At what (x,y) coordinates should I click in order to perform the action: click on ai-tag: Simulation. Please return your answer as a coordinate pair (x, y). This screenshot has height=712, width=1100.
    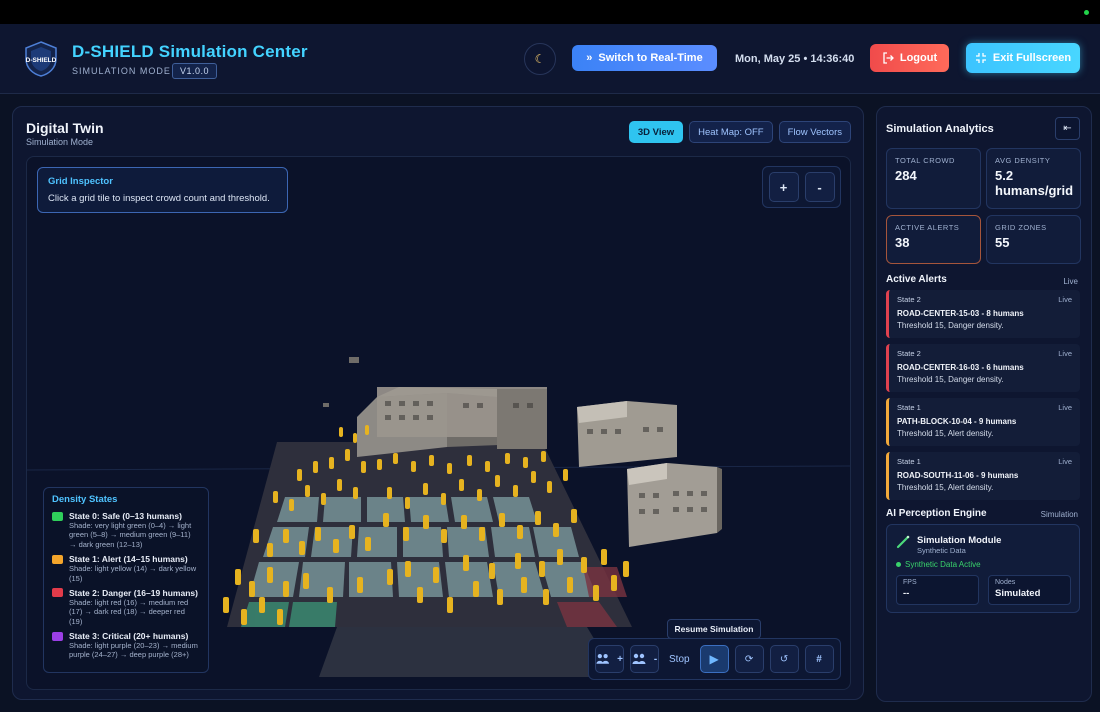
    Looking at the image, I should click on (1059, 514).